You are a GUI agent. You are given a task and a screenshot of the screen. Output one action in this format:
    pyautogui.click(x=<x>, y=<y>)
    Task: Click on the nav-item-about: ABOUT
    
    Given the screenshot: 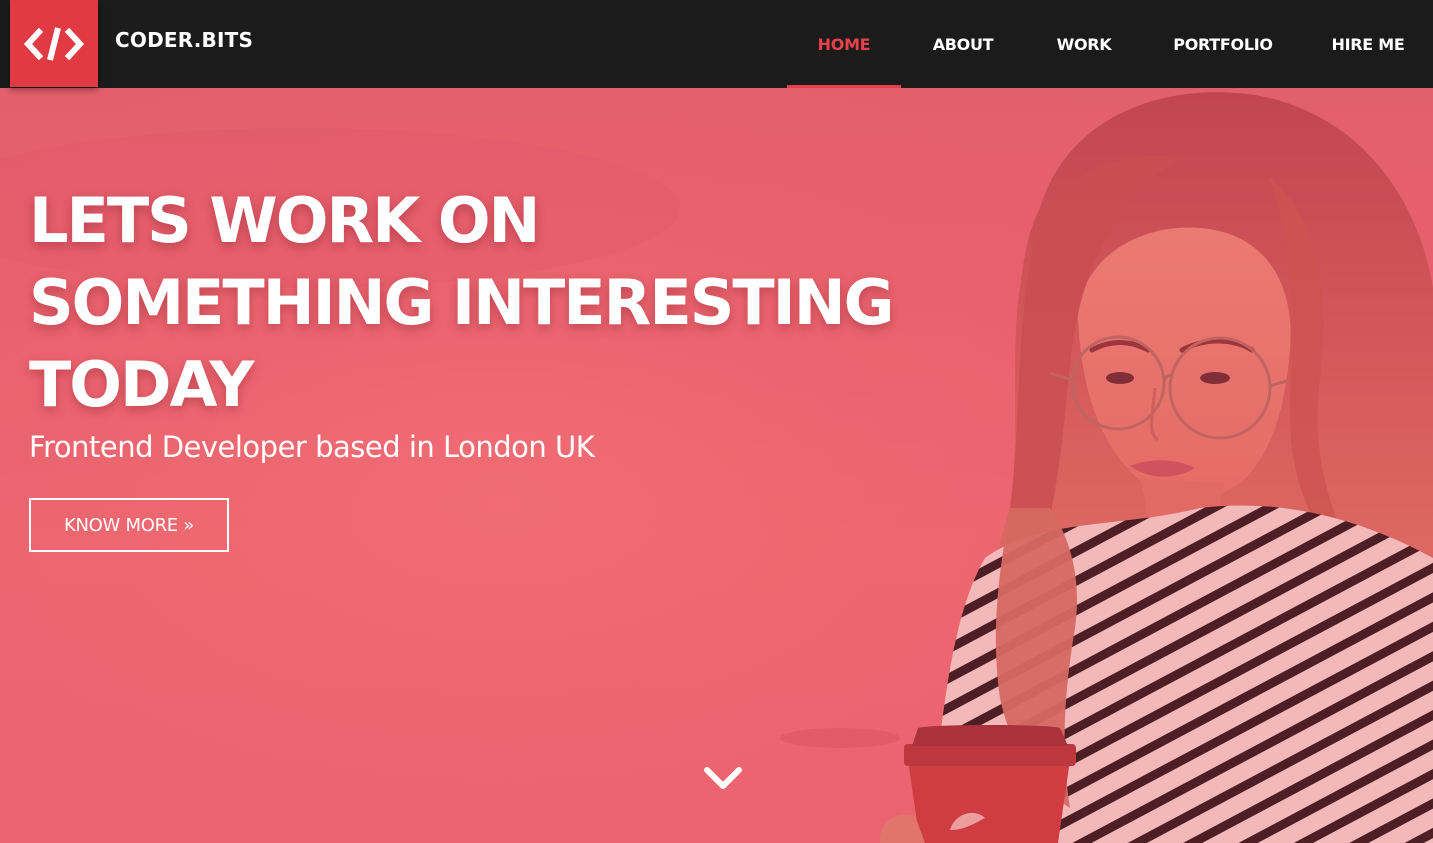 What is the action you would take?
    pyautogui.click(x=963, y=44)
    